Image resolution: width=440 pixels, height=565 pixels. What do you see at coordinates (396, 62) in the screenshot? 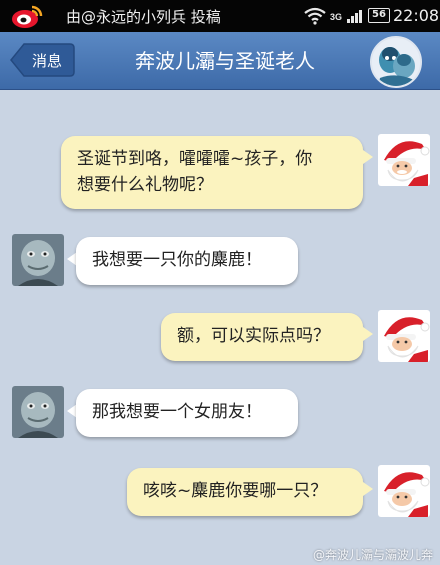
I see `contact-avatar` at bounding box center [396, 62].